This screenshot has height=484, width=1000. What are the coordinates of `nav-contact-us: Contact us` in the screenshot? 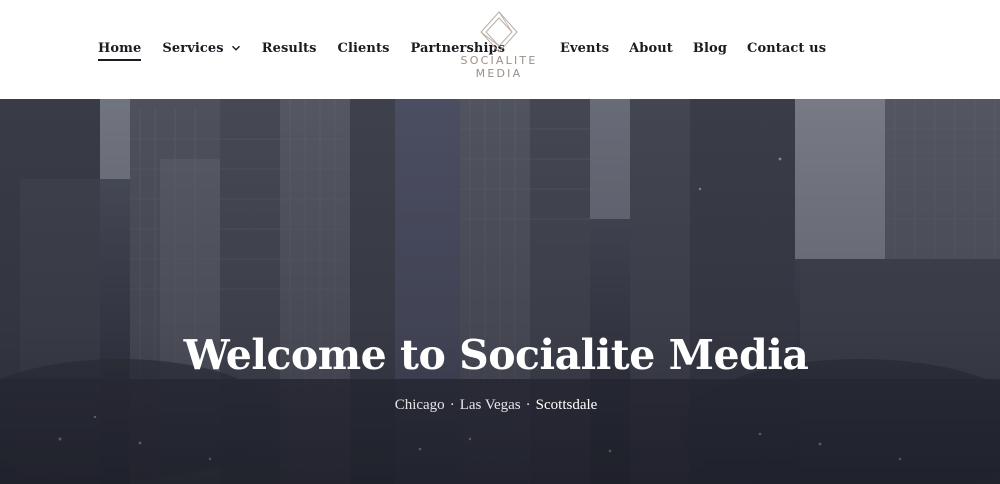 It's located at (786, 48).